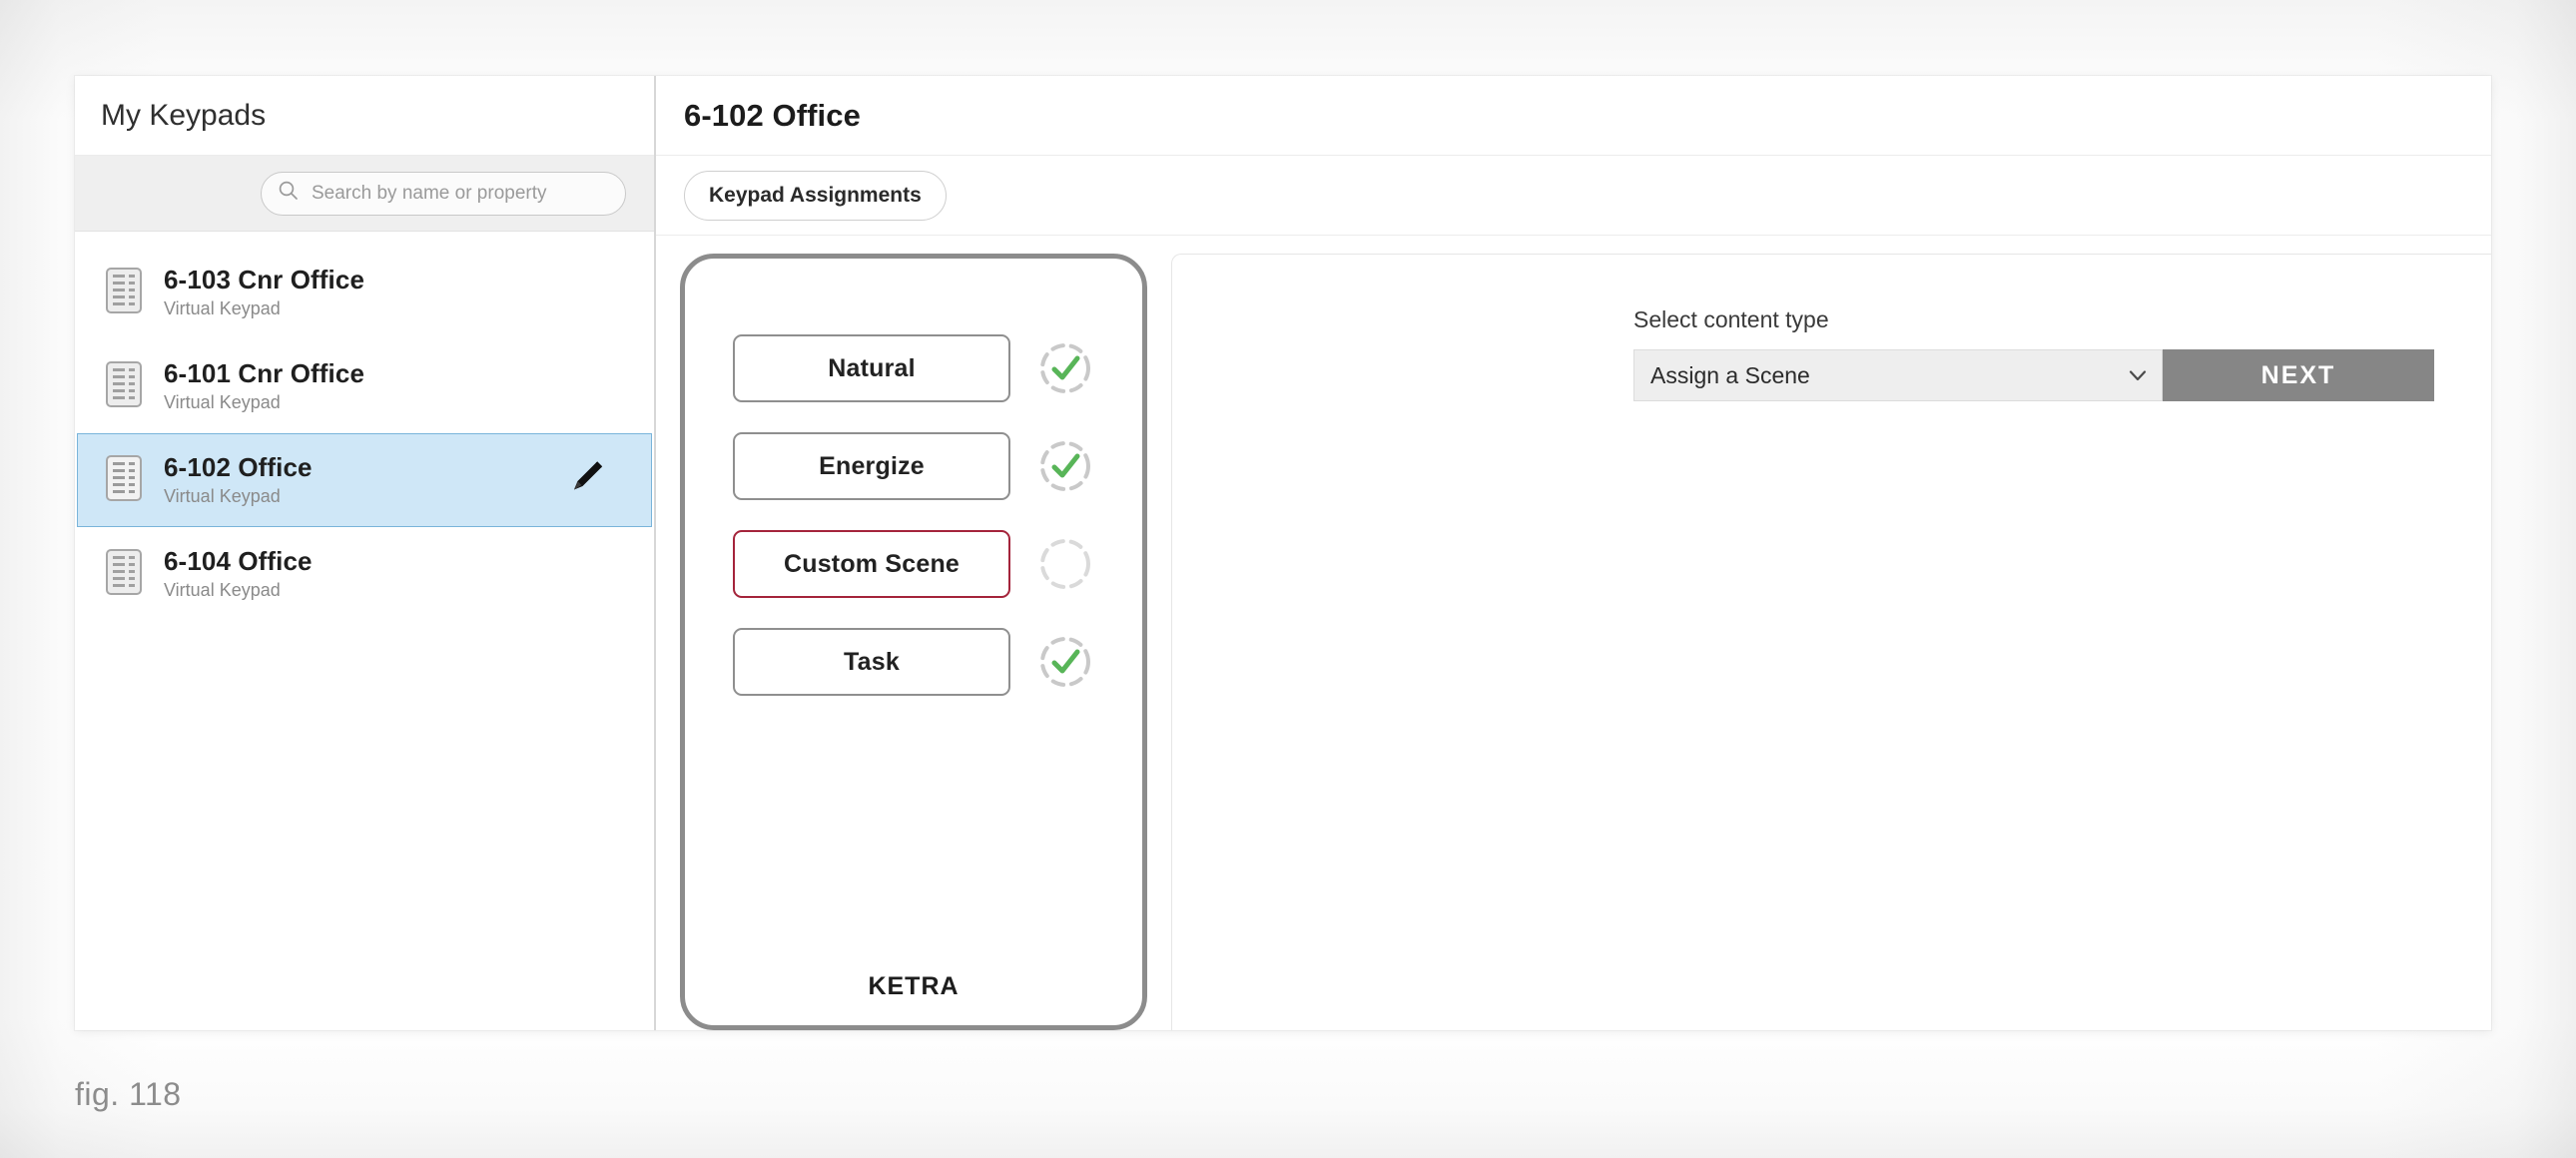 The width and height of the screenshot is (2576, 1158). I want to click on sidebar-item-name: 6-102 Office, so click(238, 467).